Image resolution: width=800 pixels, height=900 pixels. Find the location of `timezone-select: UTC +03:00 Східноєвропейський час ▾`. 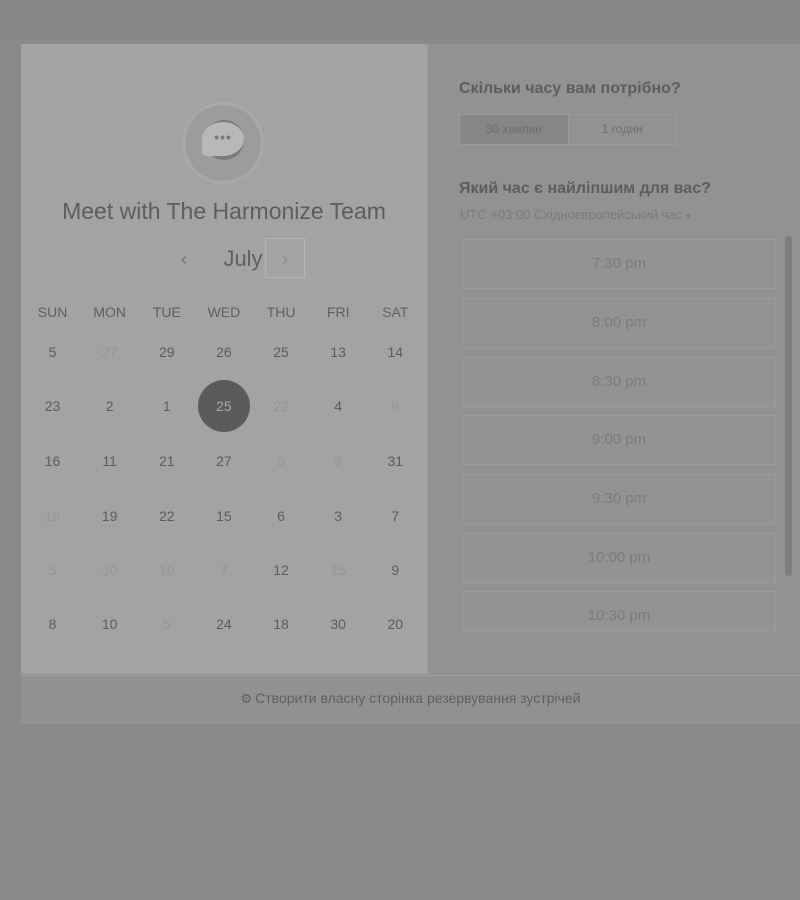

timezone-select: UTC +03:00 Східноєвропейський час ▾ is located at coordinates (575, 214).